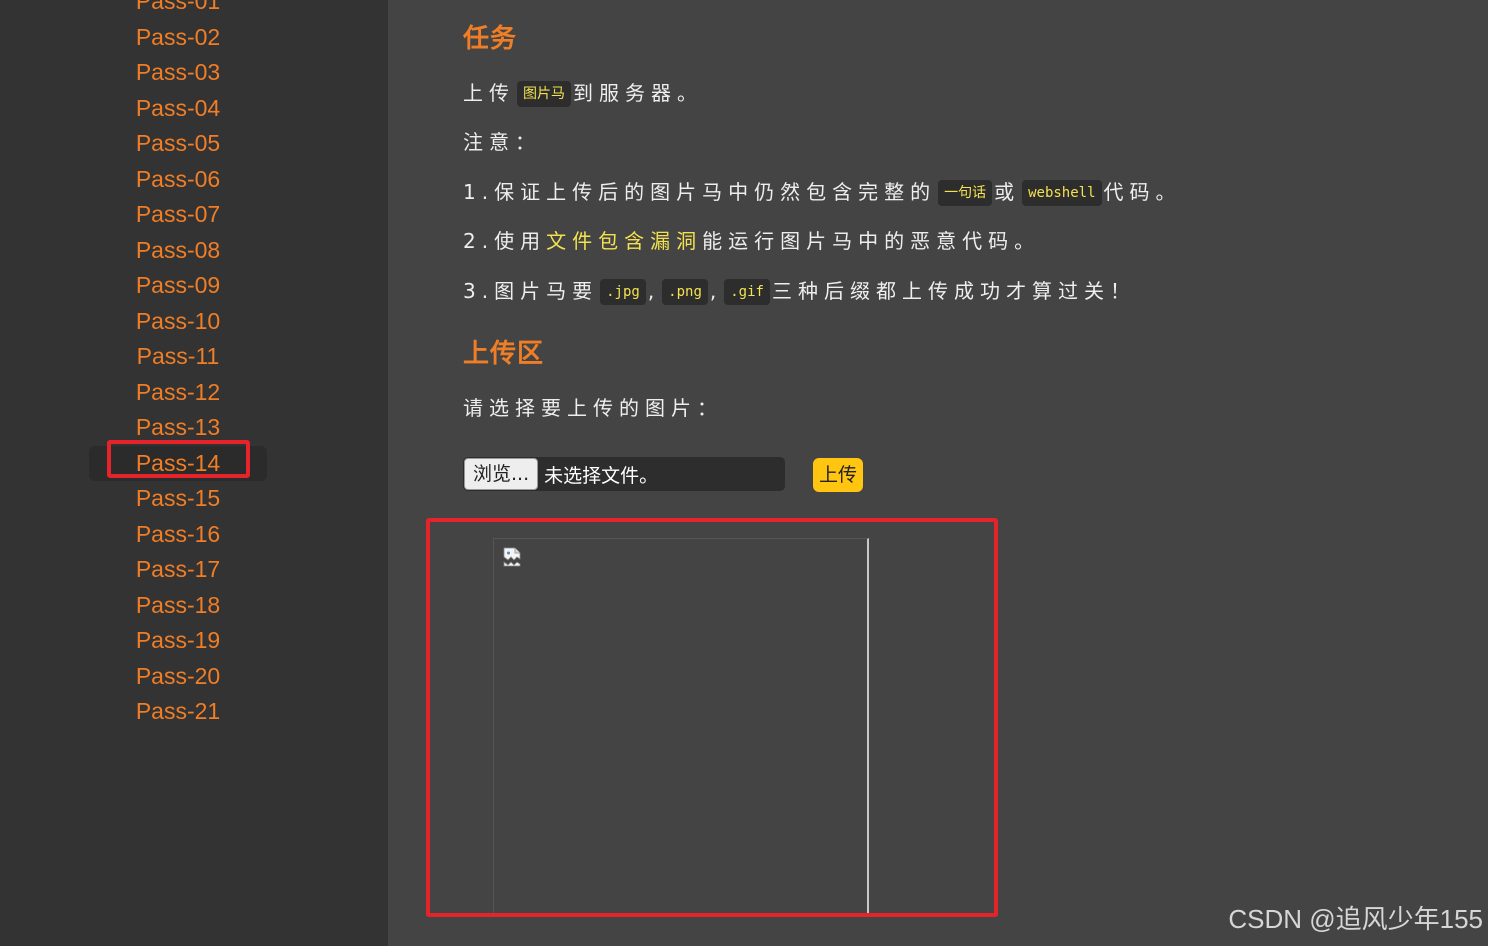  What do you see at coordinates (178, 285) in the screenshot?
I see `sidebar-item-label: Pass-09` at bounding box center [178, 285].